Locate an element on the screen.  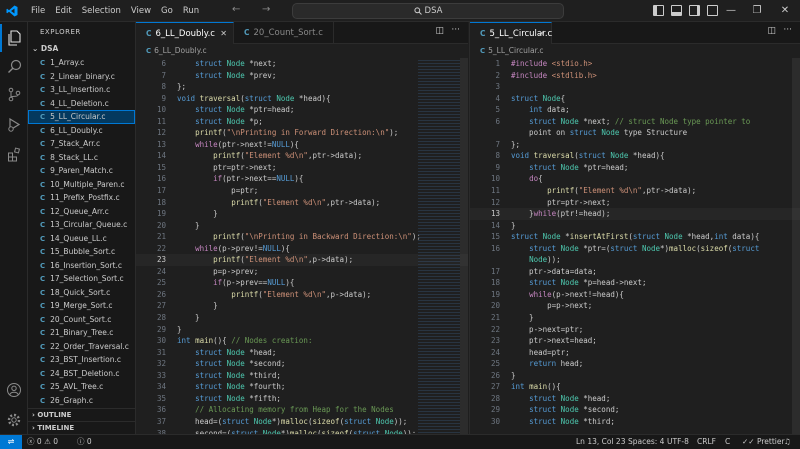
code-line: 28 struct Node *head; is located at coordinates (635, 399).